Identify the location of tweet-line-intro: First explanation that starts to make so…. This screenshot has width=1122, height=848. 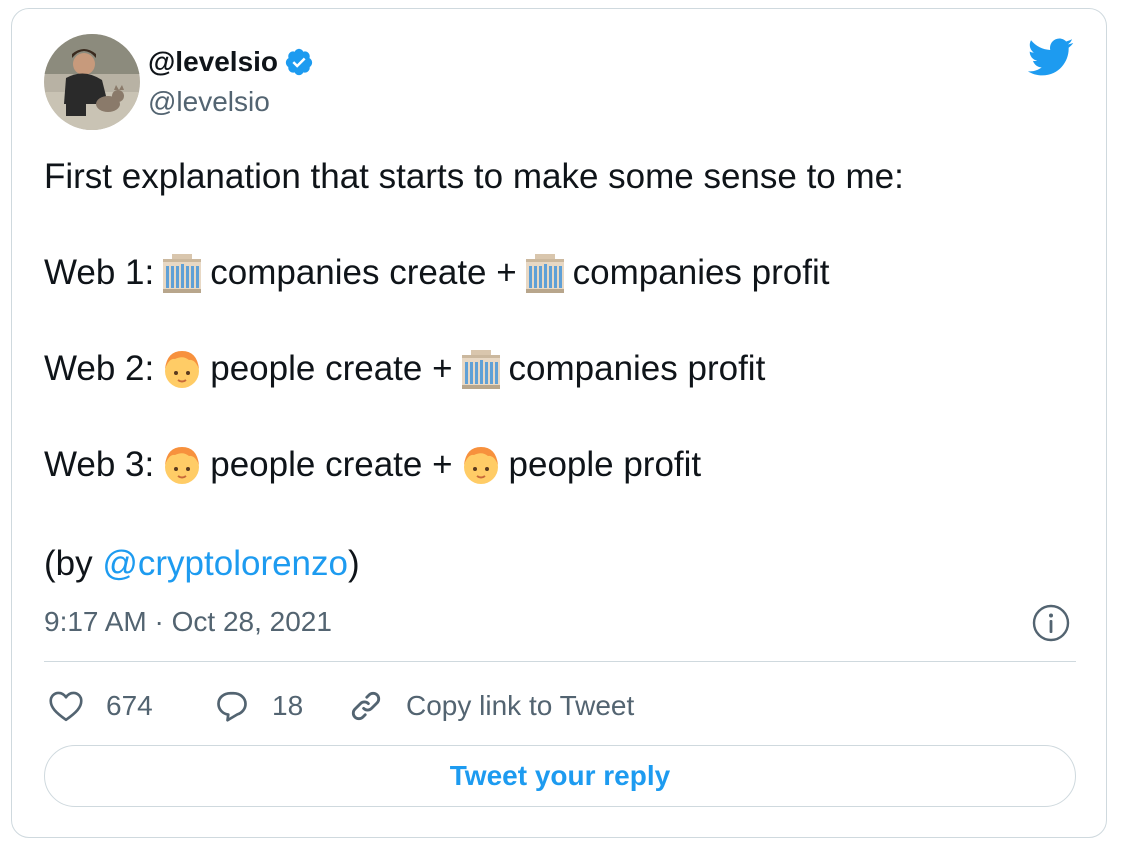
(474, 176).